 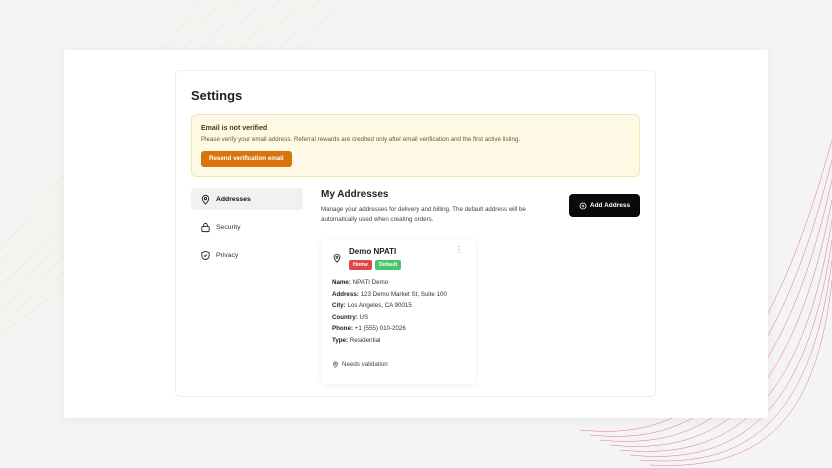 I want to click on resend-verification-button: Resend verification email, so click(x=246, y=159).